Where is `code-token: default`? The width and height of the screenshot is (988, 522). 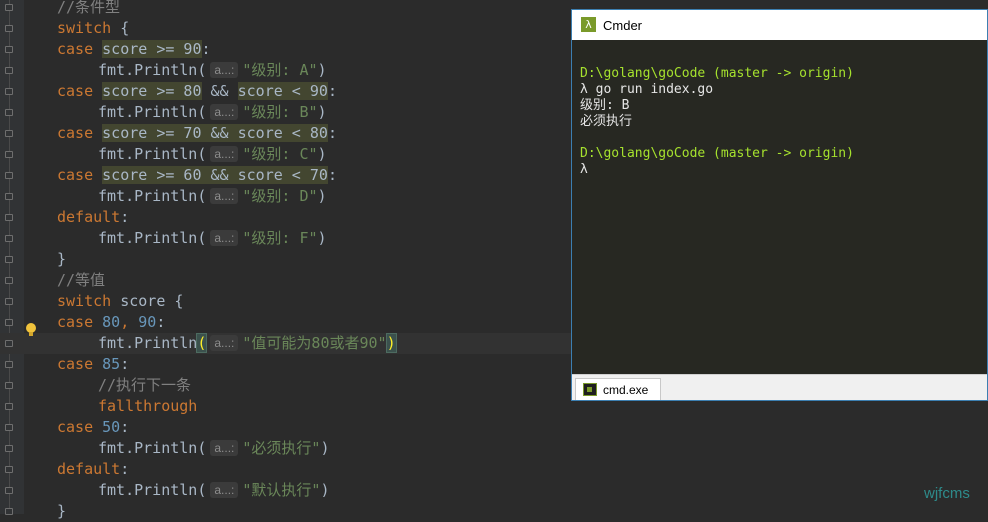
code-token: default is located at coordinates (89, 469).